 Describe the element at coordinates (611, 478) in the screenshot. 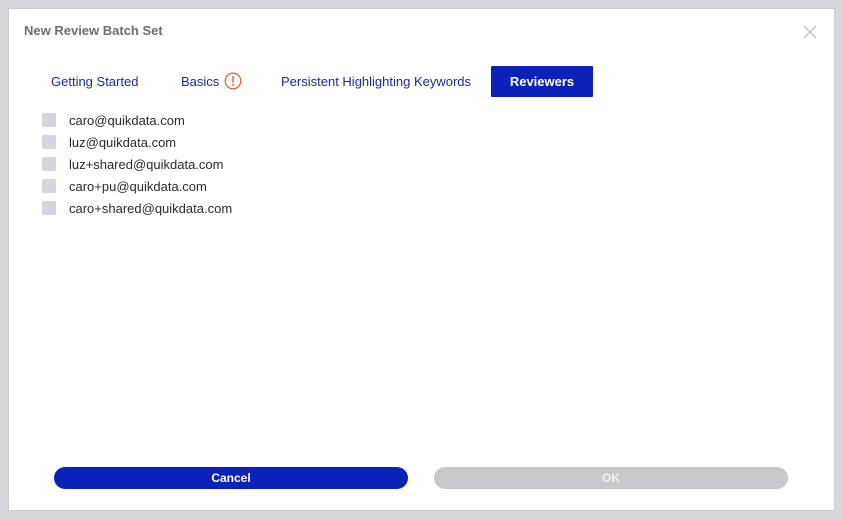

I see `ok-button: OK` at that location.